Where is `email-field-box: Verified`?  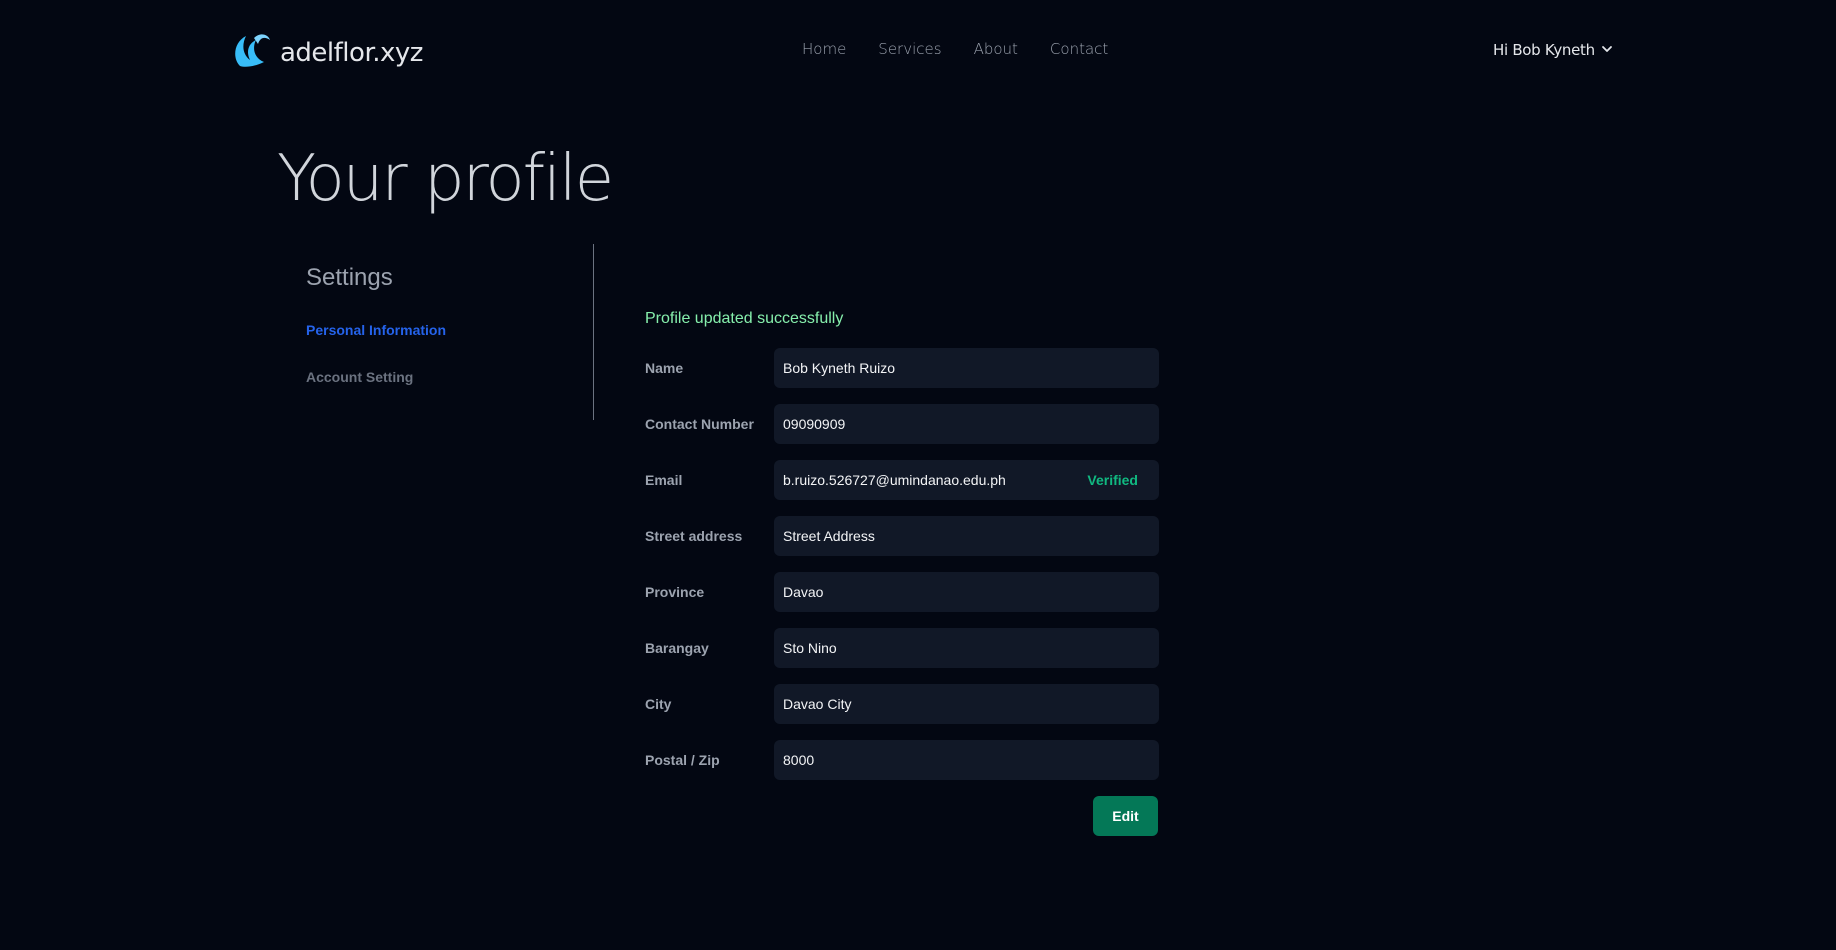
email-field-box: Verified is located at coordinates (966, 480).